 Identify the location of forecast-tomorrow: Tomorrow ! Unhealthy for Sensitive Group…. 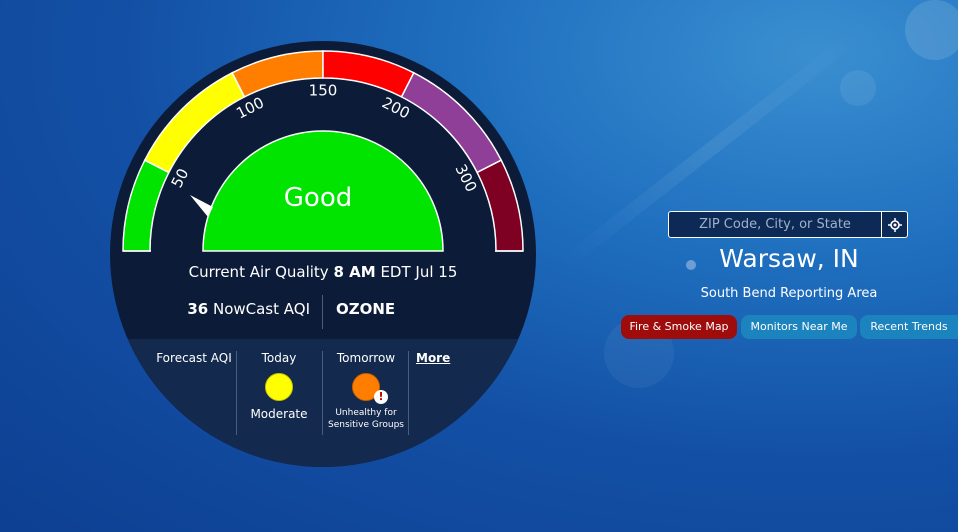
(366, 391).